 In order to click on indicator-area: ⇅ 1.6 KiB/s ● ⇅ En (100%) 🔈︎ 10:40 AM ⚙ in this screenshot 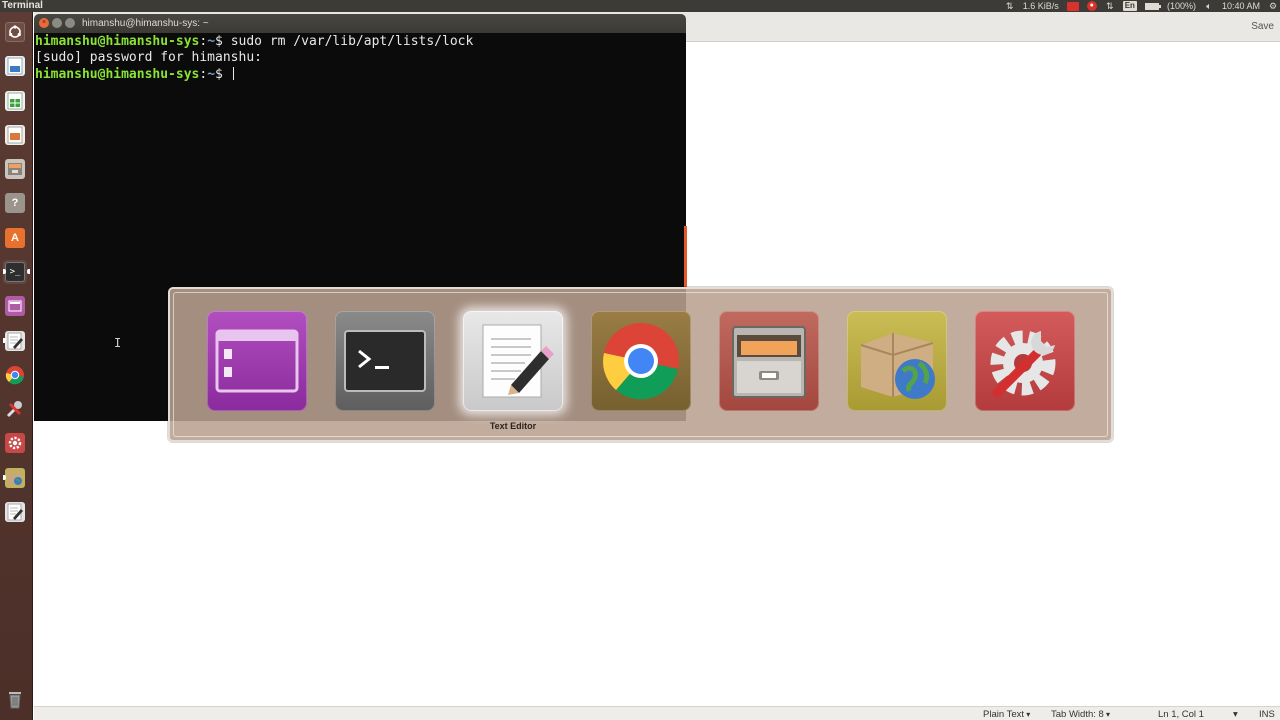, I will do `click(1141, 6)`.